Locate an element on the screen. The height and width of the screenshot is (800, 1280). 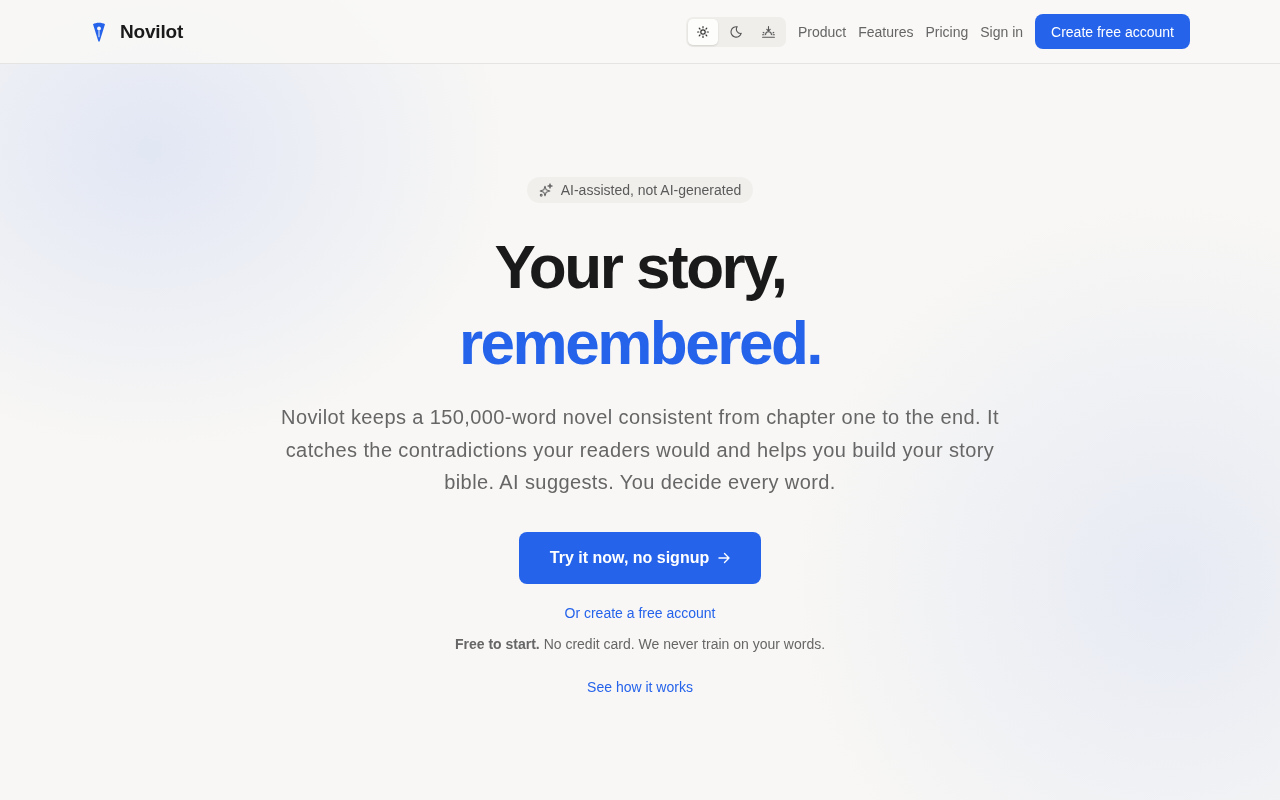
headline: Your story, is located at coordinates (640, 267).